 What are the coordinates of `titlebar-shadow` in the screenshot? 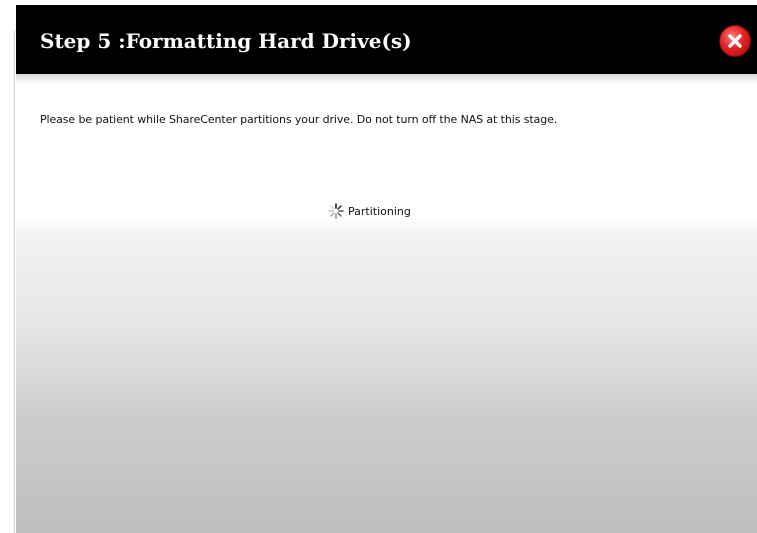 It's located at (386, 79).